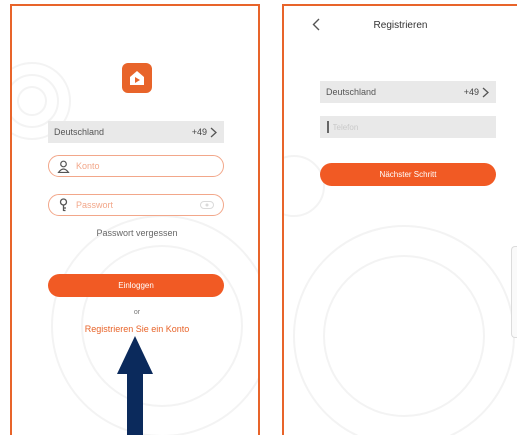 This screenshot has width=517, height=435. I want to click on arrow-up-icon, so click(135, 385).